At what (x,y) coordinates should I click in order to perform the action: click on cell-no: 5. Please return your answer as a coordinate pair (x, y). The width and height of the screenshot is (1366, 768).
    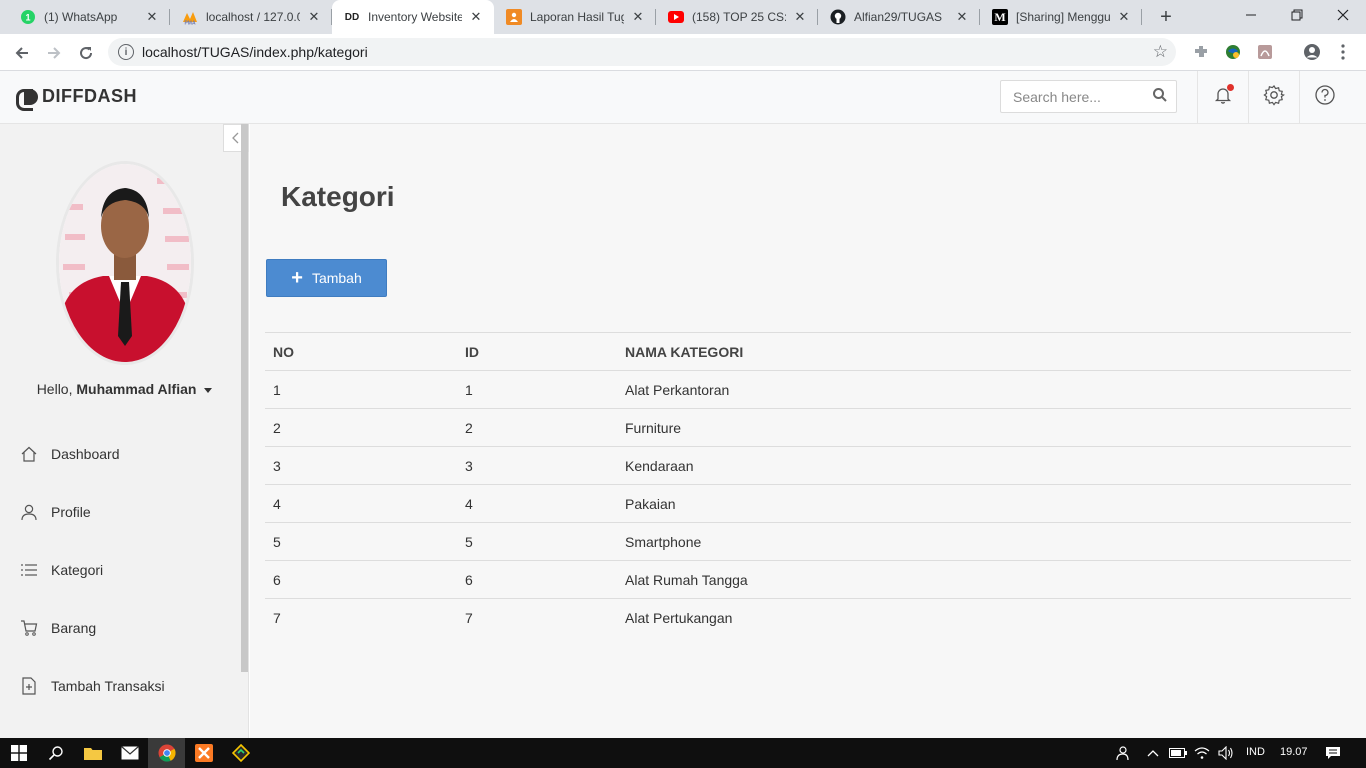
    Looking at the image, I should click on (361, 541).